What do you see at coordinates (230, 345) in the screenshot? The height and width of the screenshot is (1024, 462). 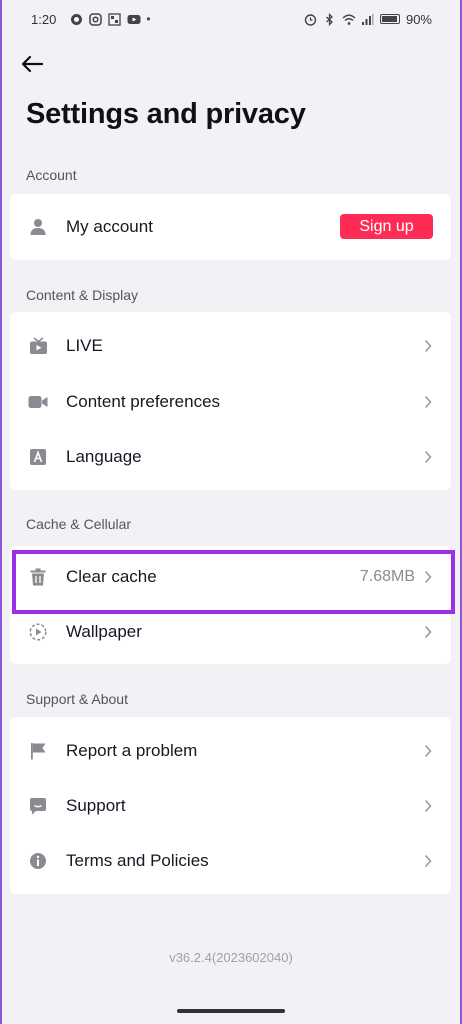 I see `row-live: LIVE` at bounding box center [230, 345].